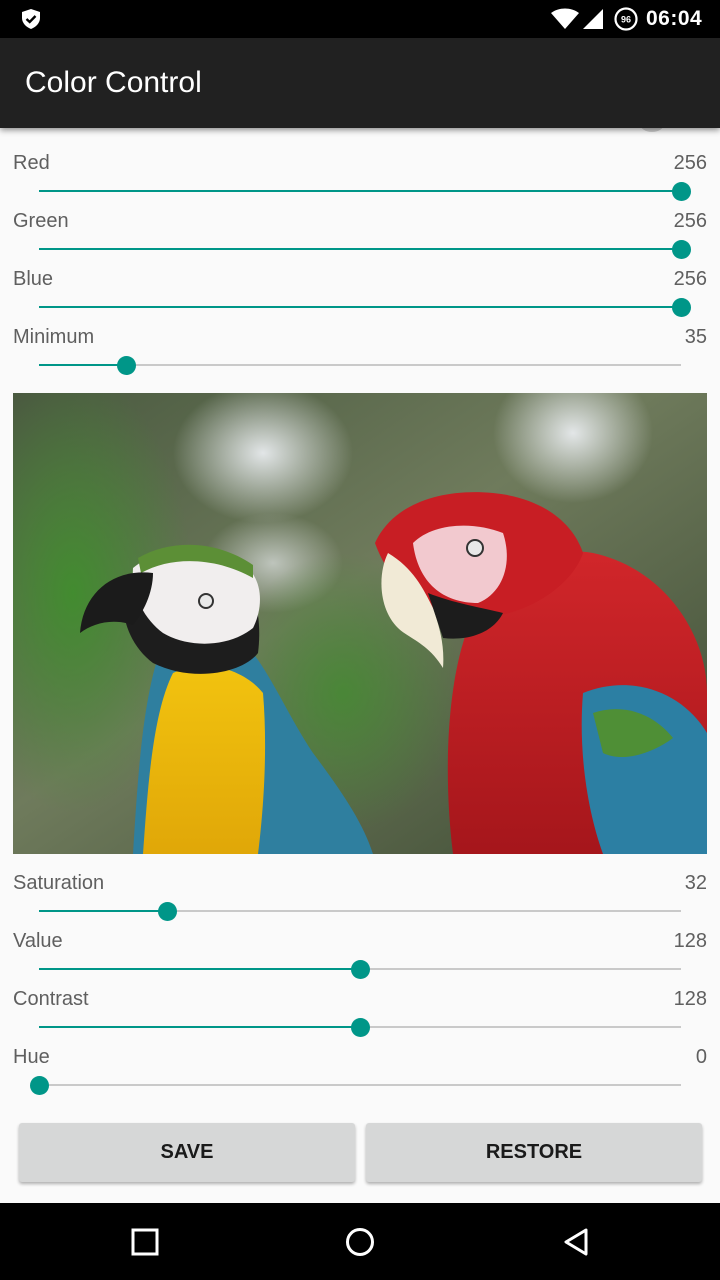  What do you see at coordinates (145, 1242) in the screenshot?
I see `recent-apps-icon` at bounding box center [145, 1242].